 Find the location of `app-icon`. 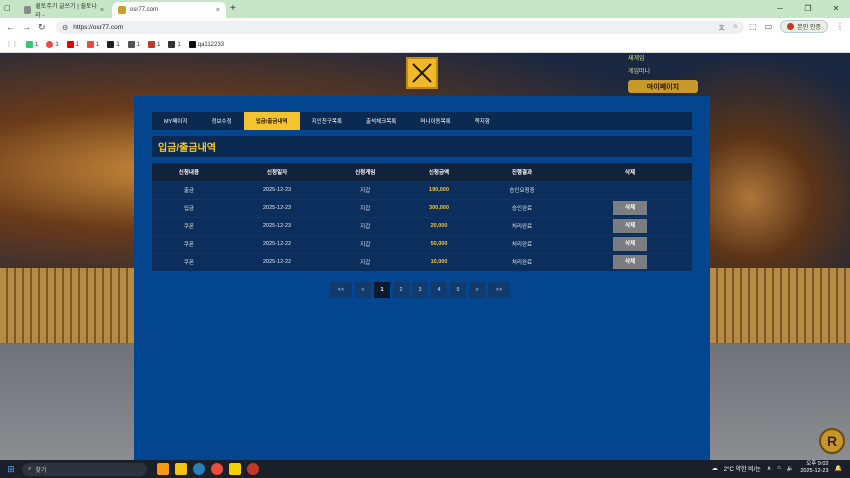

app-icon is located at coordinates (163, 469).